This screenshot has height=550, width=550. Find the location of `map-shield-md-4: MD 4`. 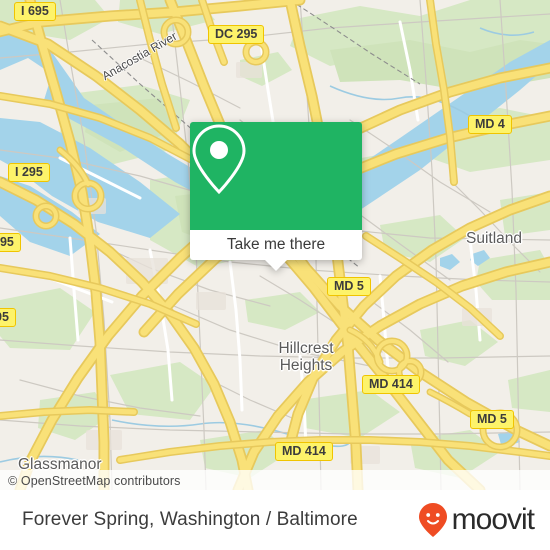

map-shield-md-4: MD 4 is located at coordinates (490, 124).